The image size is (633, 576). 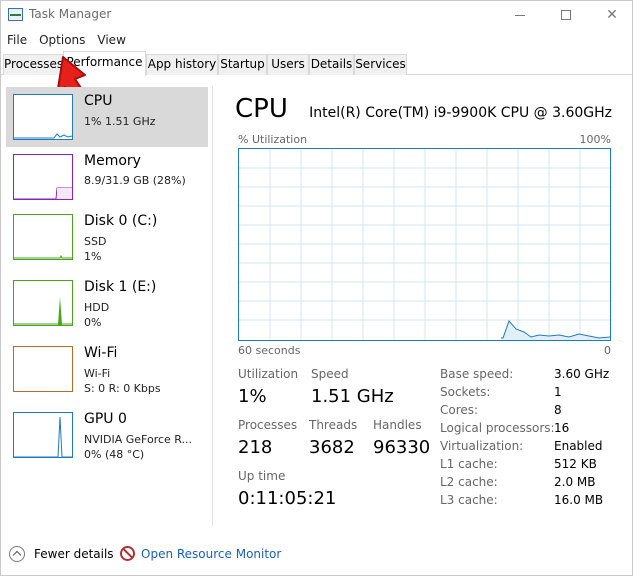 I want to click on handles-value: 96330, so click(x=402, y=447).